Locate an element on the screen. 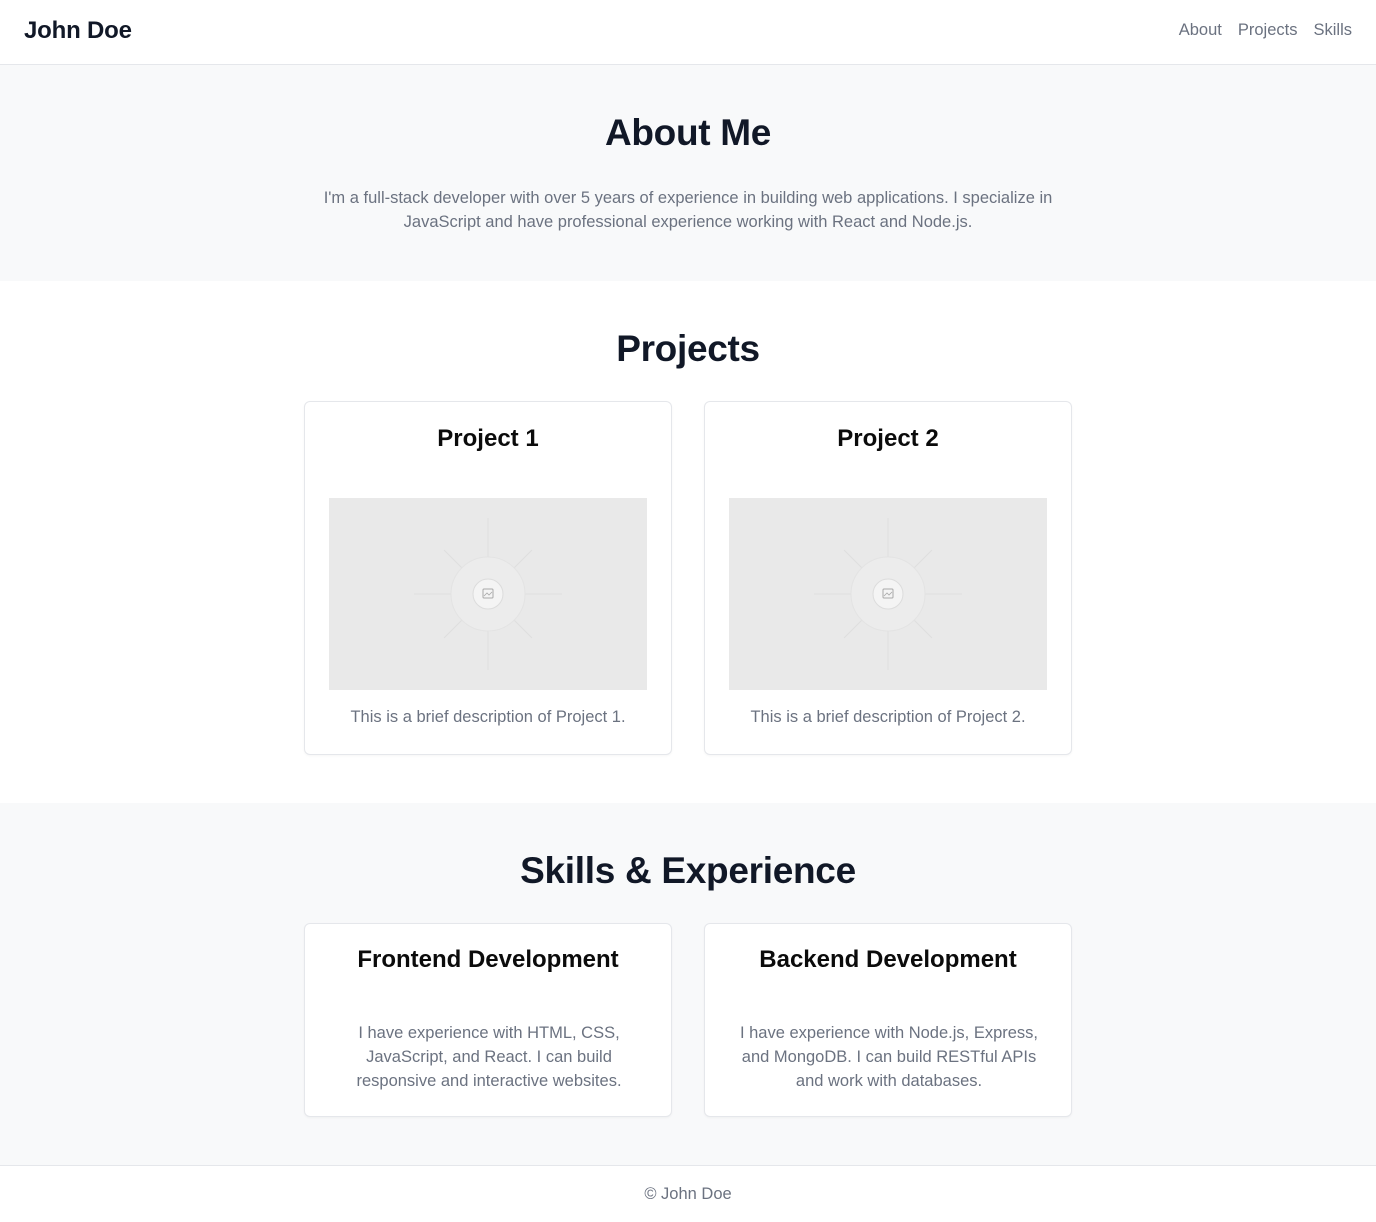 Image resolution: width=1376 pixels, height=1222 pixels. nav-link-projects: Projects is located at coordinates (1268, 30).